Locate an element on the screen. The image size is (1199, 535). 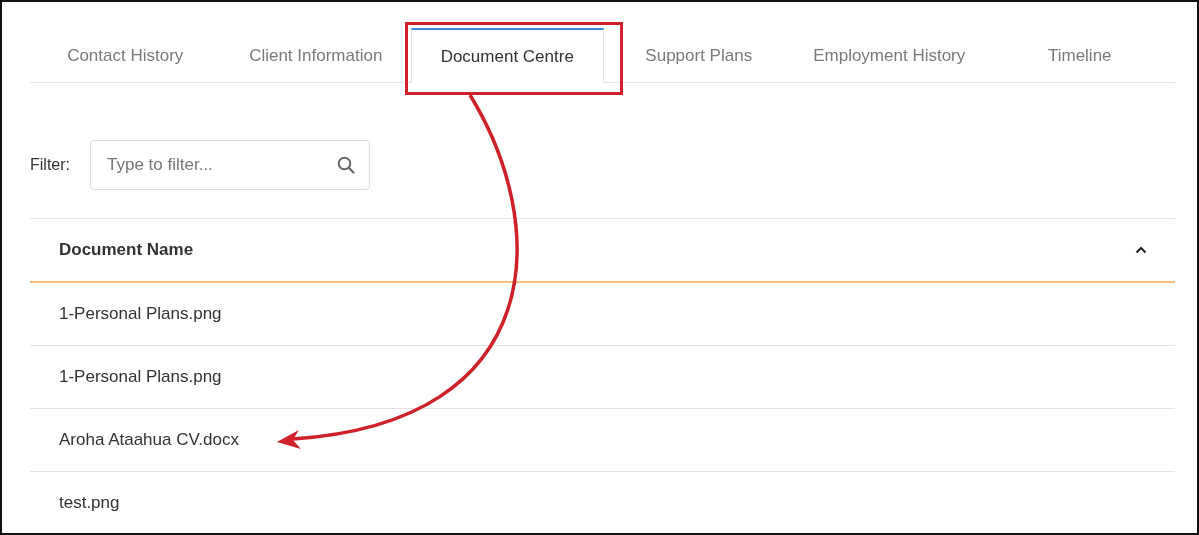
document-name: Aroha Ataahua CV.docx is located at coordinates (149, 440).